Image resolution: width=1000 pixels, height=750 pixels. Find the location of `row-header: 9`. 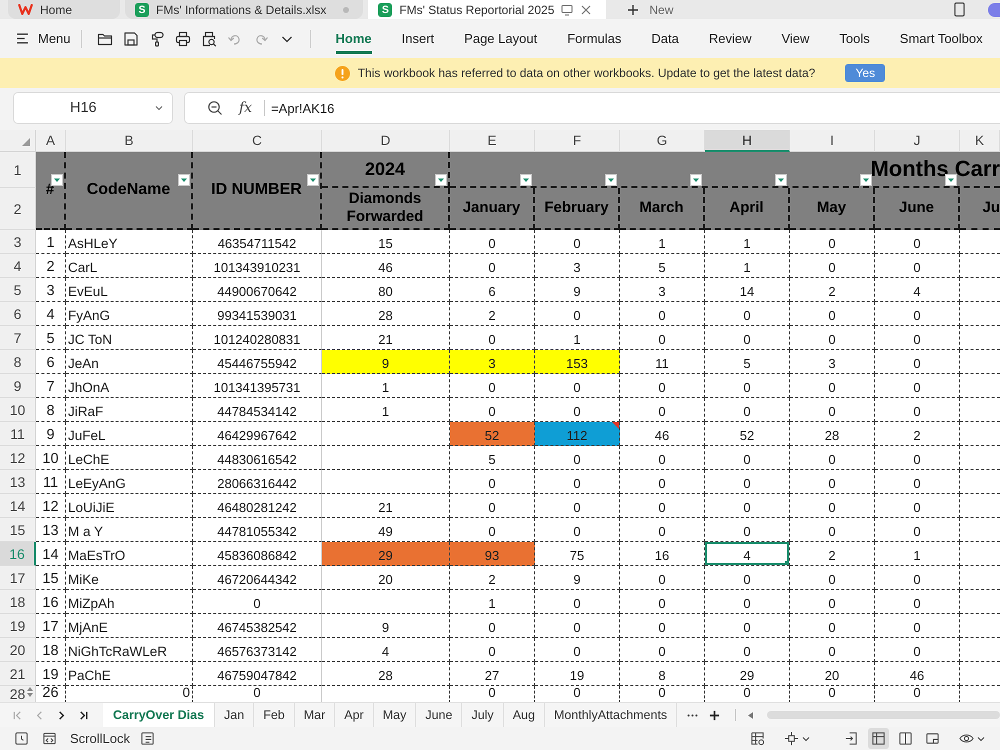

row-header: 9 is located at coordinates (18, 386).